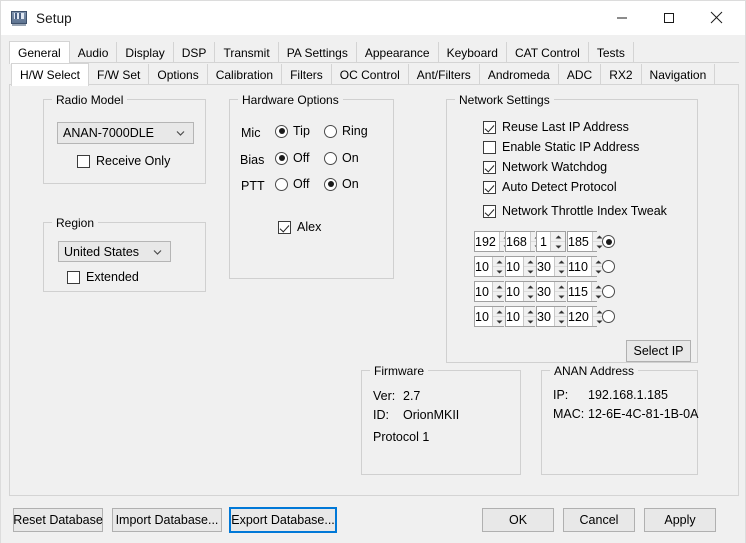 The height and width of the screenshot is (543, 746). I want to click on tab-appearance: Appearance, so click(397, 52).